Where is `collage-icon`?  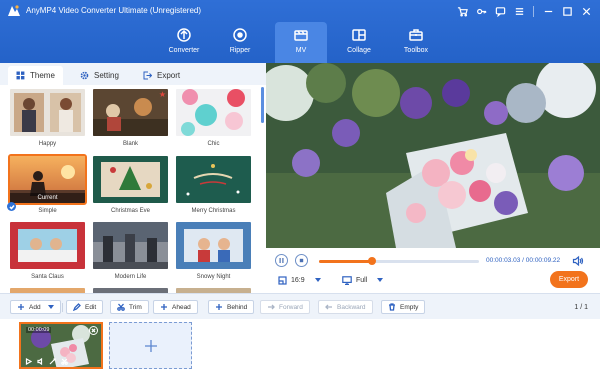
collage-icon is located at coordinates (359, 35).